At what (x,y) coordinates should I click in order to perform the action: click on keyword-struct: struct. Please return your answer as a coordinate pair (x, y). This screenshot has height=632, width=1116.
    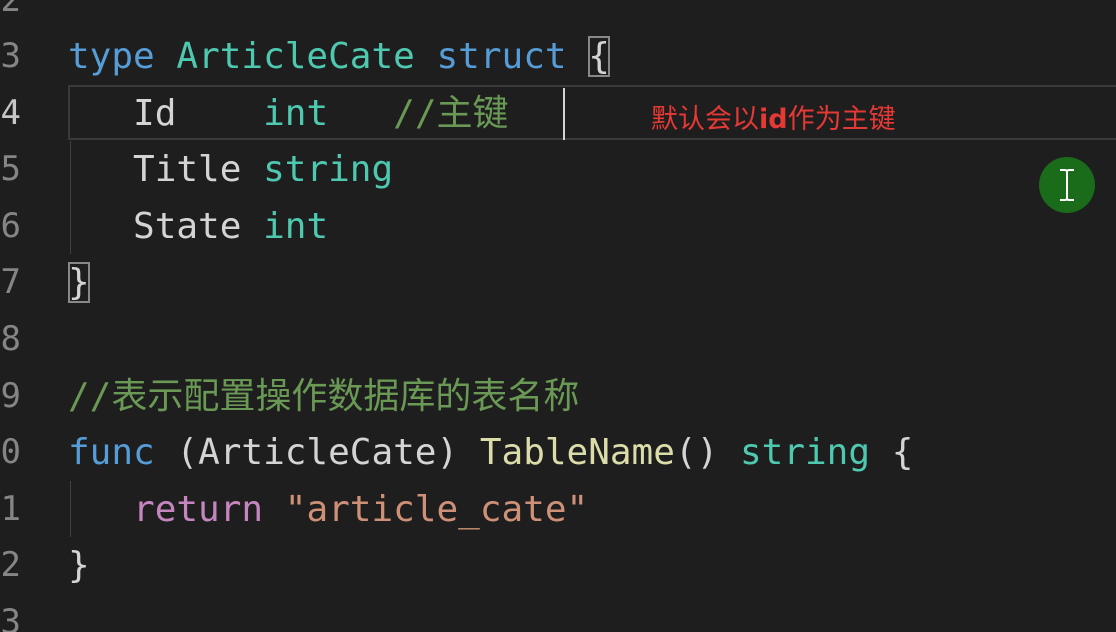
    Looking at the image, I should click on (501, 56).